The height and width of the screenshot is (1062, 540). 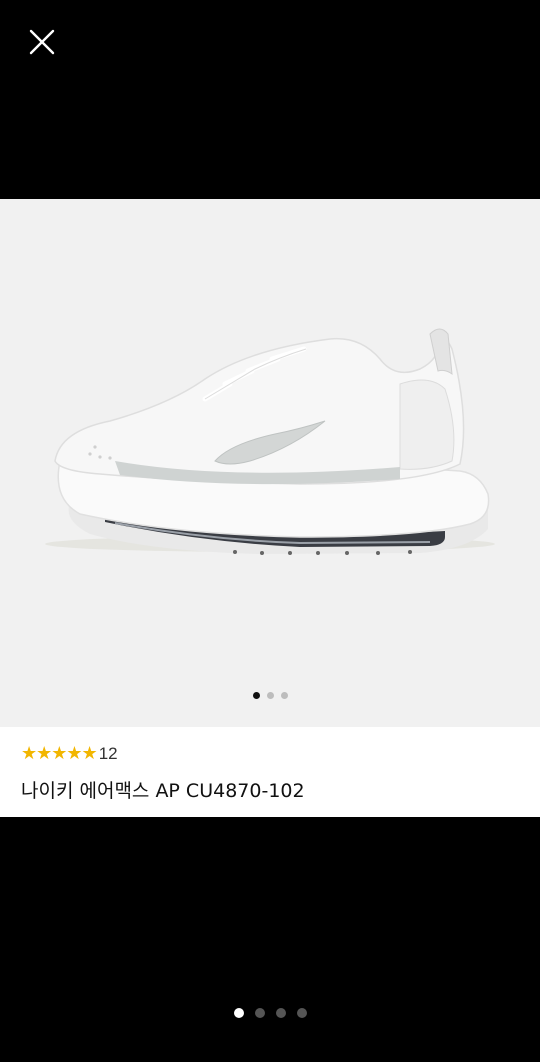 I want to click on image-carousel-indicator, so click(x=270, y=695).